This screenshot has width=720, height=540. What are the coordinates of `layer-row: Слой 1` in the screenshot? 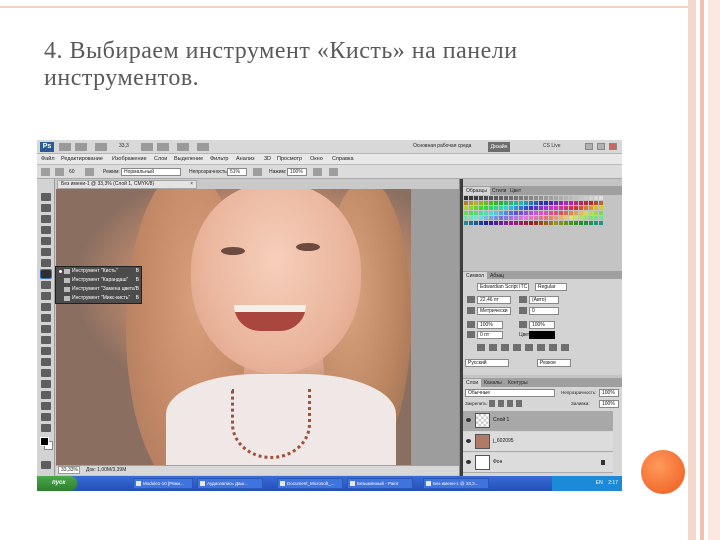 It's located at (538, 421).